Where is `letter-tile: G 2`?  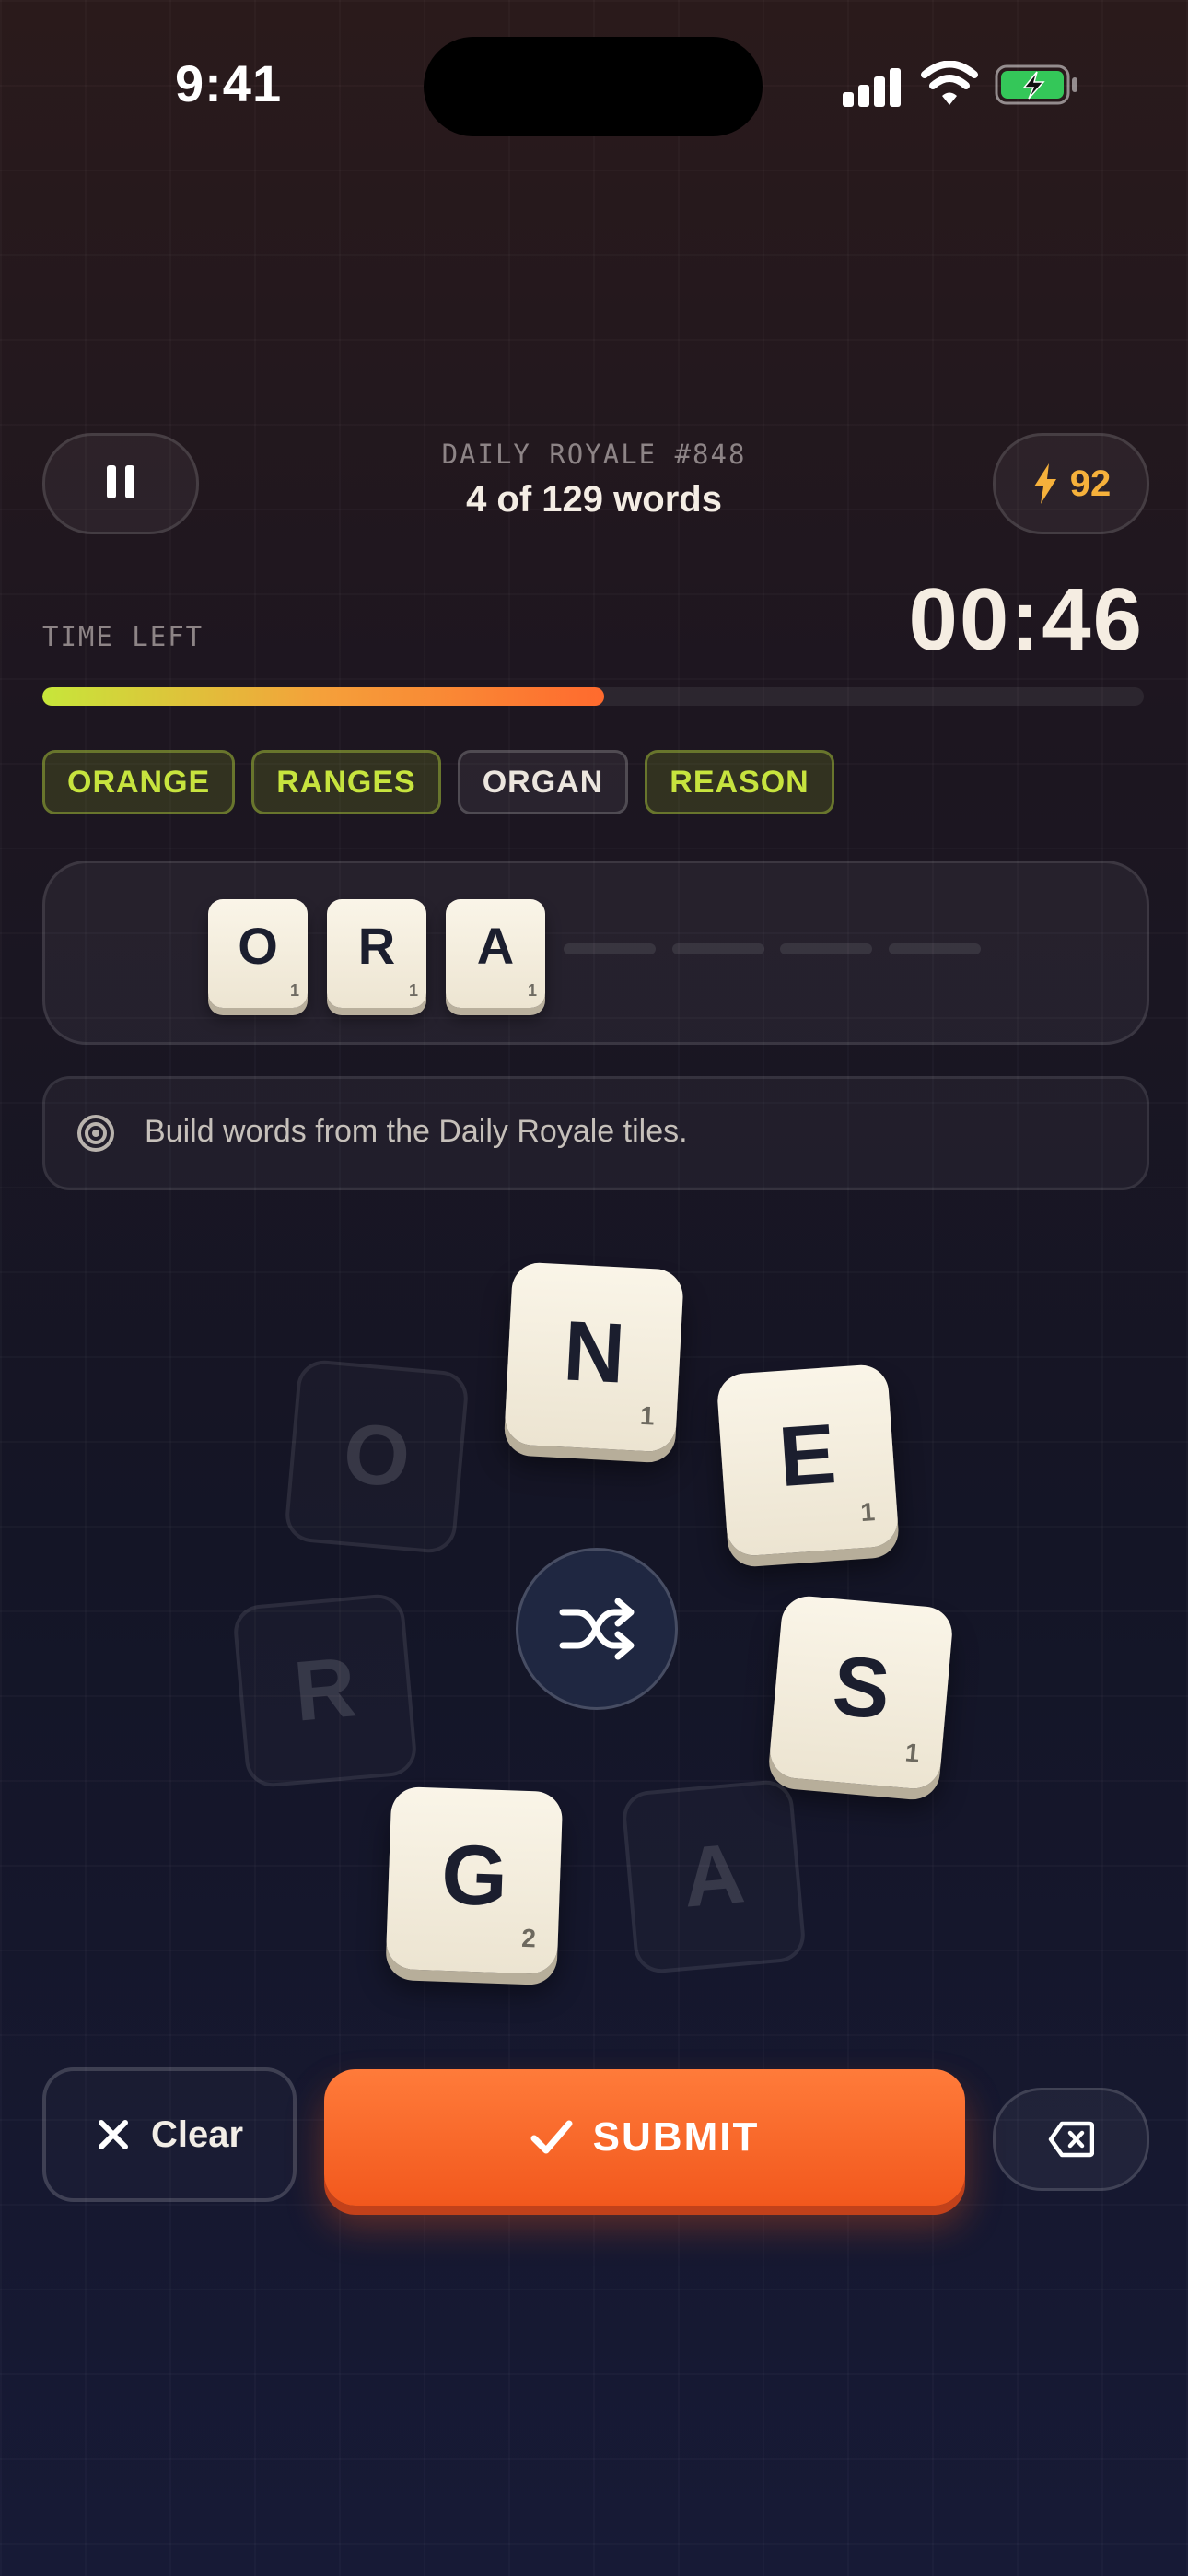
letter-tile: G 2 is located at coordinates (474, 1880).